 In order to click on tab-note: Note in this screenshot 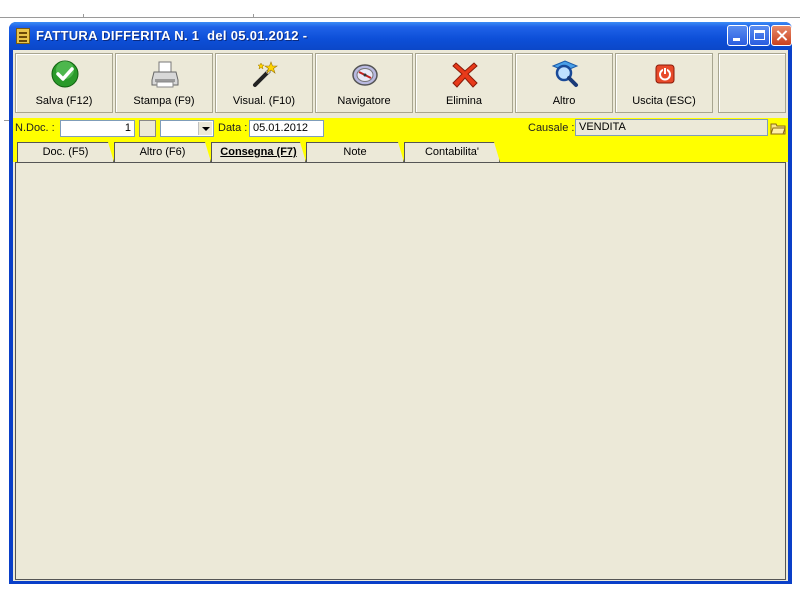, I will do `click(355, 152)`.